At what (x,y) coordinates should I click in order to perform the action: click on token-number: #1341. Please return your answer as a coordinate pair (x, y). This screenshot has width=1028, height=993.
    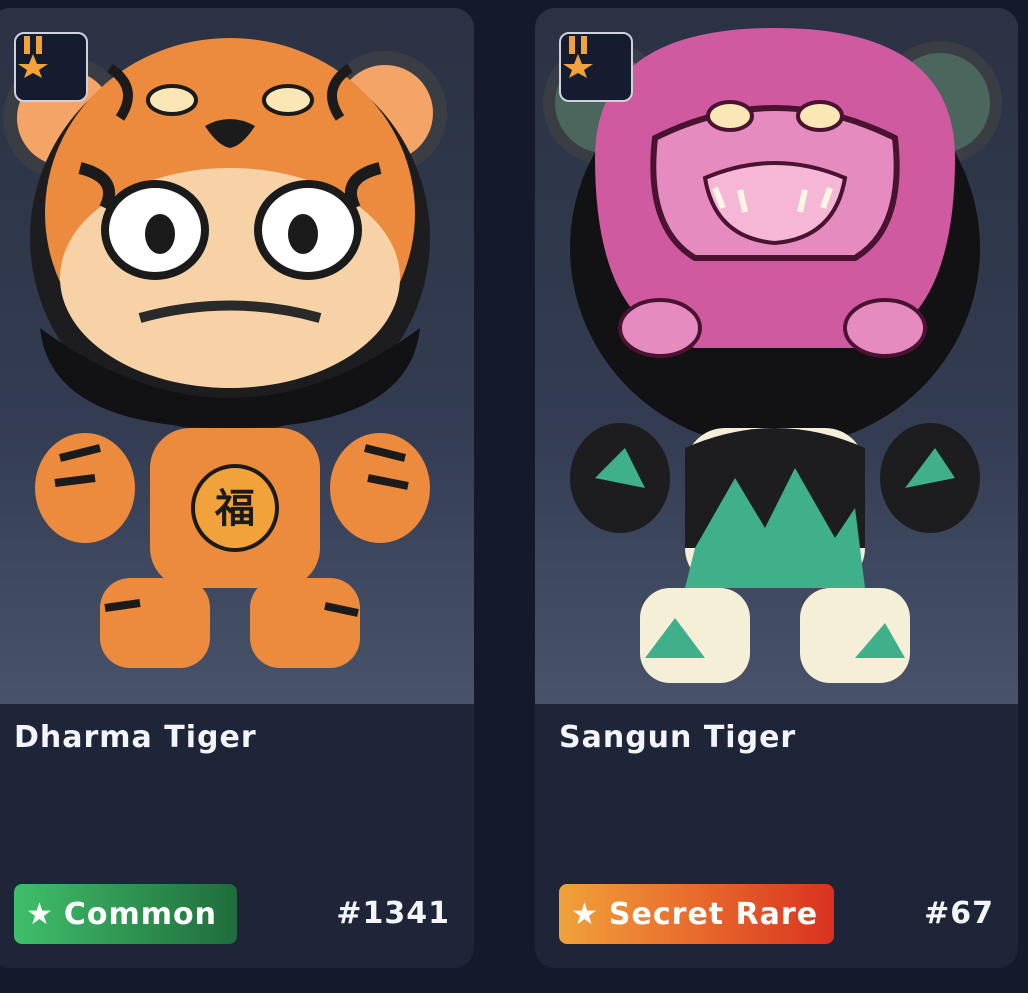
    Looking at the image, I should click on (393, 913).